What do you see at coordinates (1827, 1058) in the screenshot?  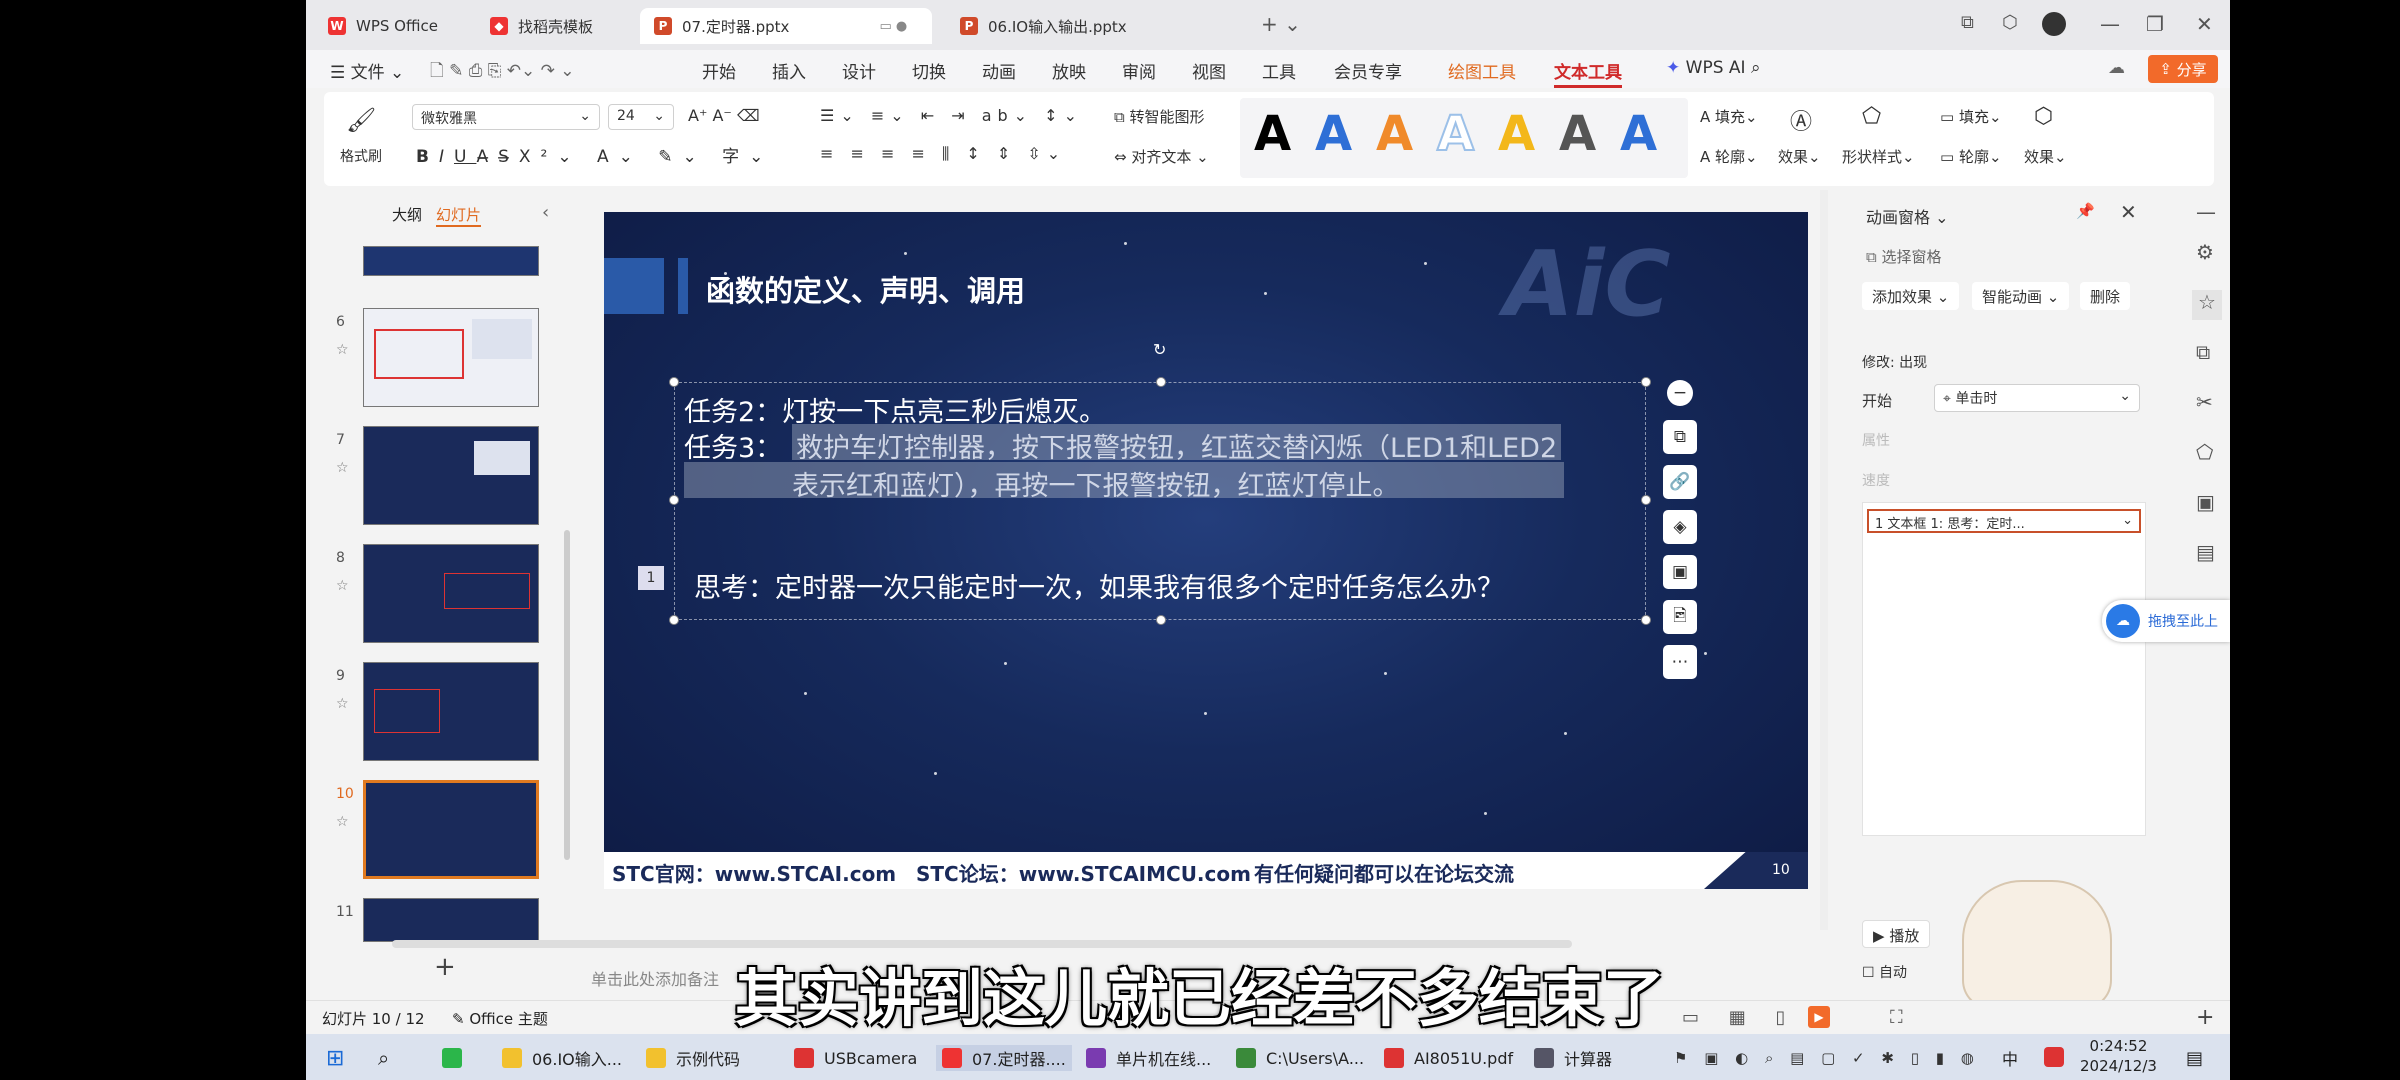 I see `system-tray-icons: ⚑ ▣ ◐ ⌕ ▤ ▢ ✓ ✱ ▯ ▮ ◍` at bounding box center [1827, 1058].